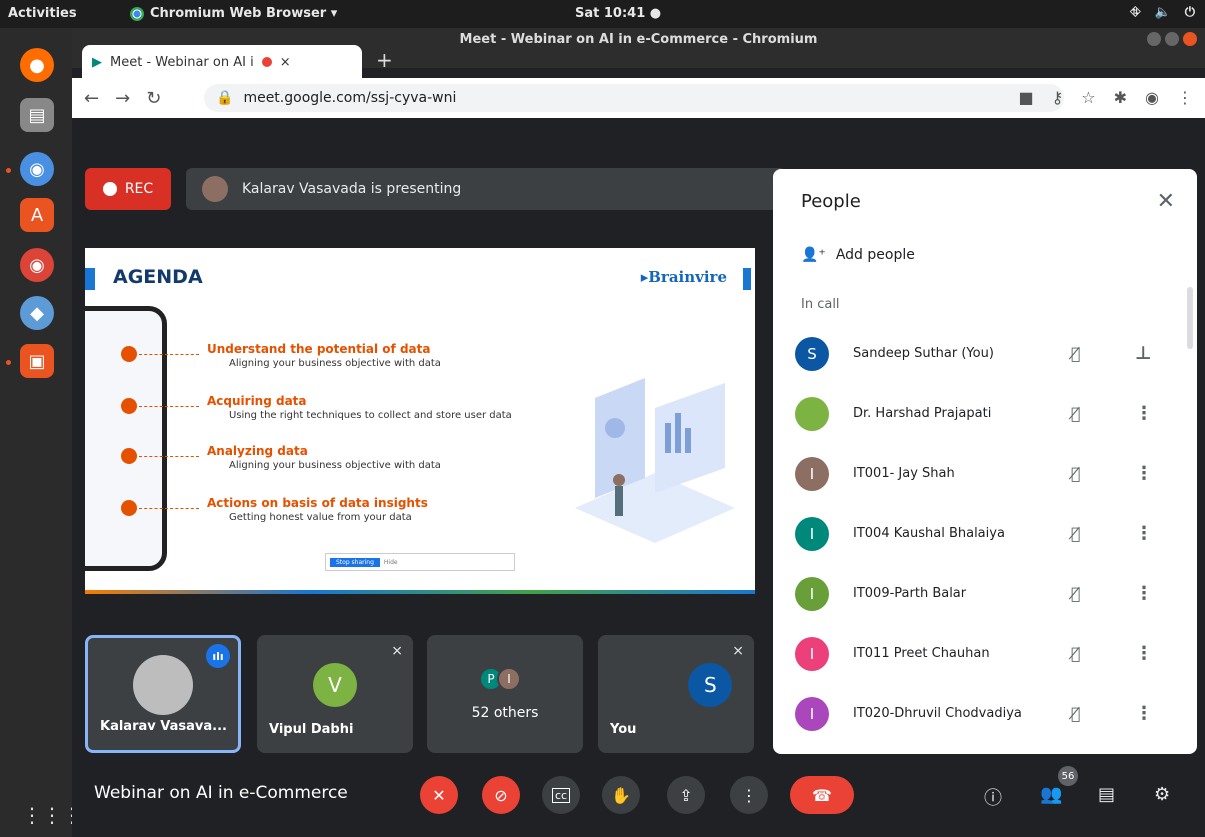  What do you see at coordinates (831, 201) in the screenshot?
I see `panel-title: People` at bounding box center [831, 201].